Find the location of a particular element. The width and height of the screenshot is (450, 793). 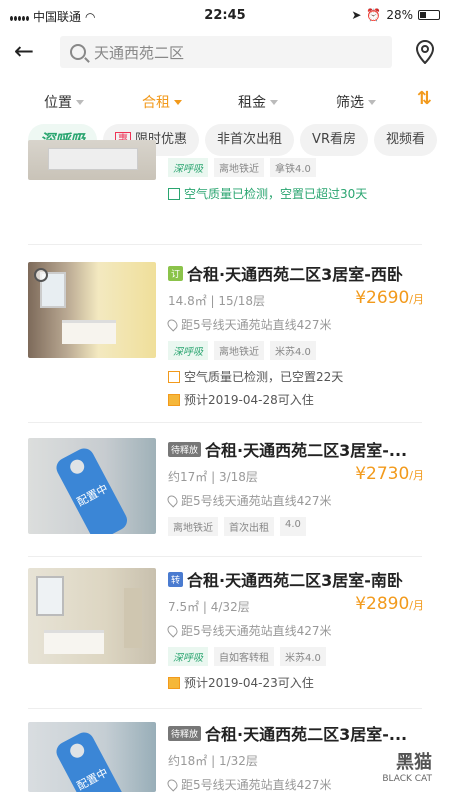

filter-shared: 合租 is located at coordinates (162, 102).